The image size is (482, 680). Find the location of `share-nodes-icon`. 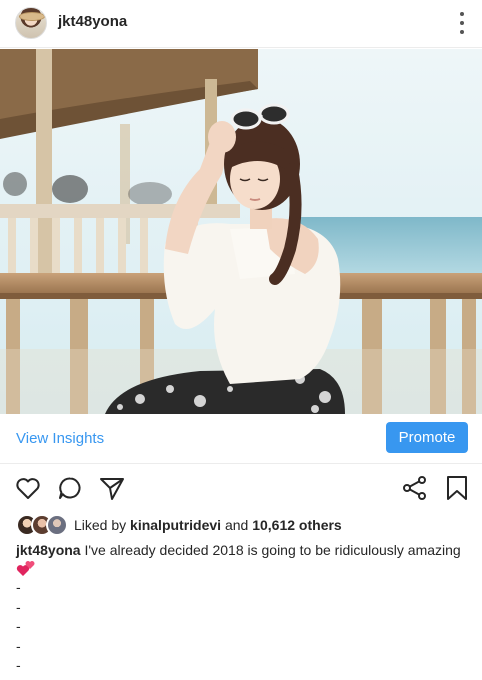

share-nodes-icon is located at coordinates (415, 488).